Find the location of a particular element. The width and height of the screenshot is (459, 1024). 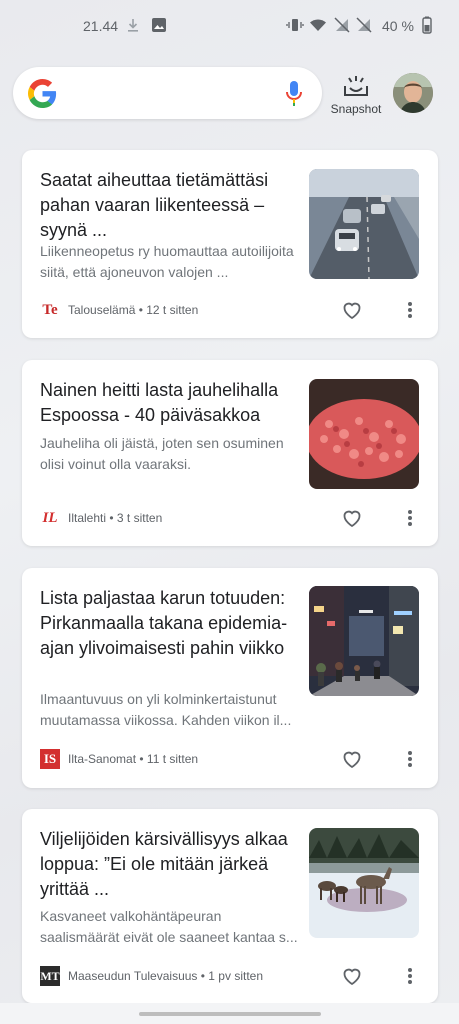

published-time: 1 pv sitten is located at coordinates (235, 976).